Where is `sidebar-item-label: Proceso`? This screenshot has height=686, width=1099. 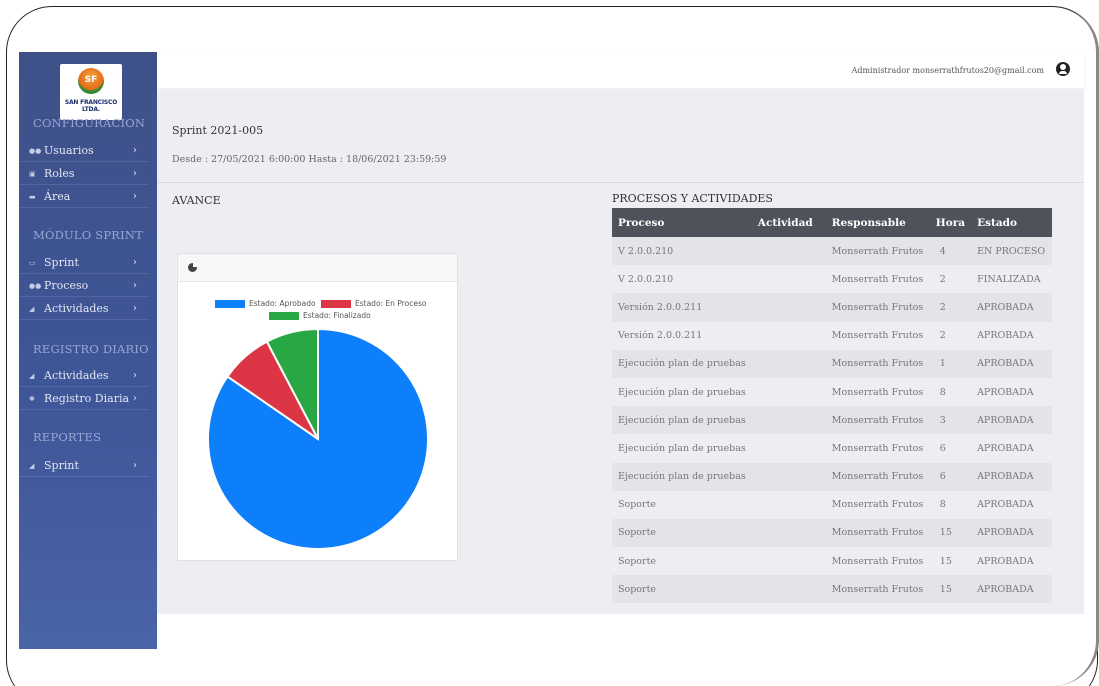 sidebar-item-label: Proceso is located at coordinates (66, 285).